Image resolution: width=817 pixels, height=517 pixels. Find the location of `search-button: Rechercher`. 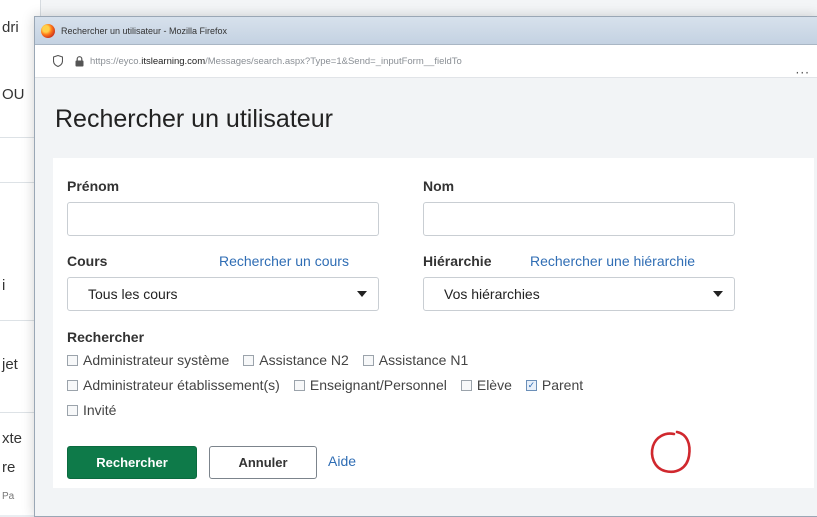

search-button: Rechercher is located at coordinates (132, 462).